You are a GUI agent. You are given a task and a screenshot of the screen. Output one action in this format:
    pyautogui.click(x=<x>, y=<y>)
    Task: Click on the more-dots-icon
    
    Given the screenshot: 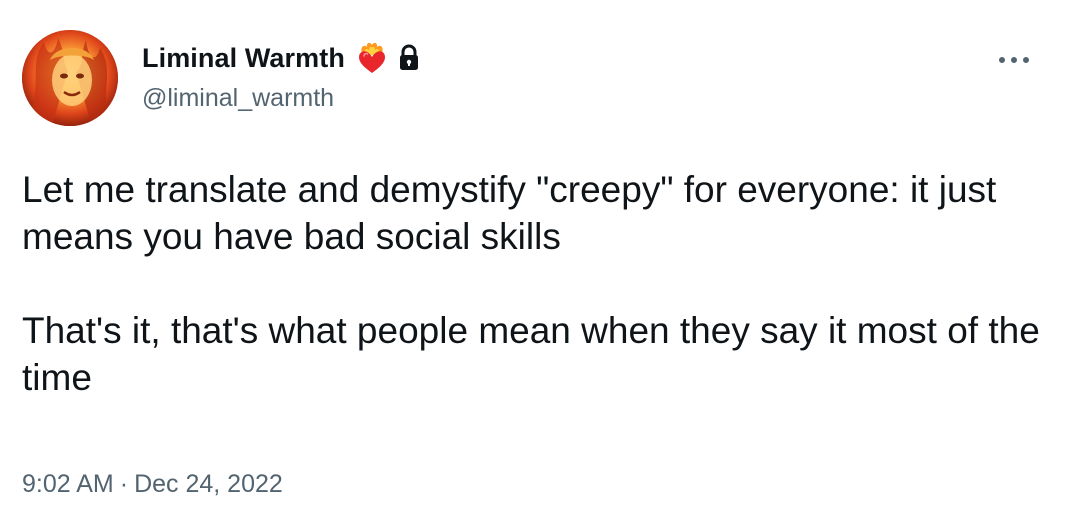 What is the action you would take?
    pyautogui.click(x=1014, y=60)
    